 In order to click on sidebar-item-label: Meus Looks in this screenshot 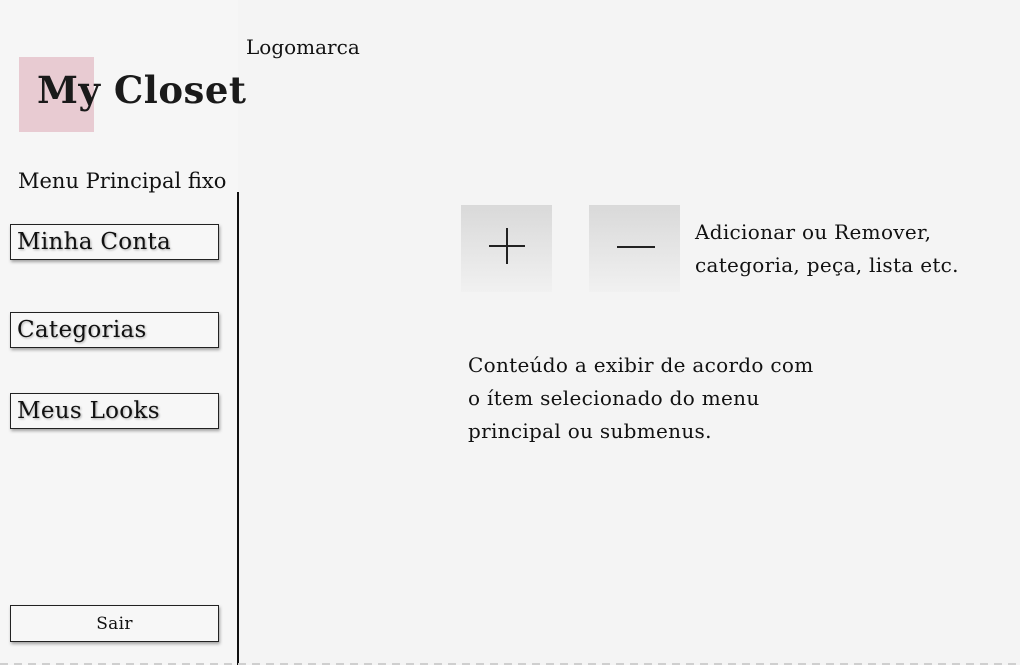, I will do `click(88, 411)`.